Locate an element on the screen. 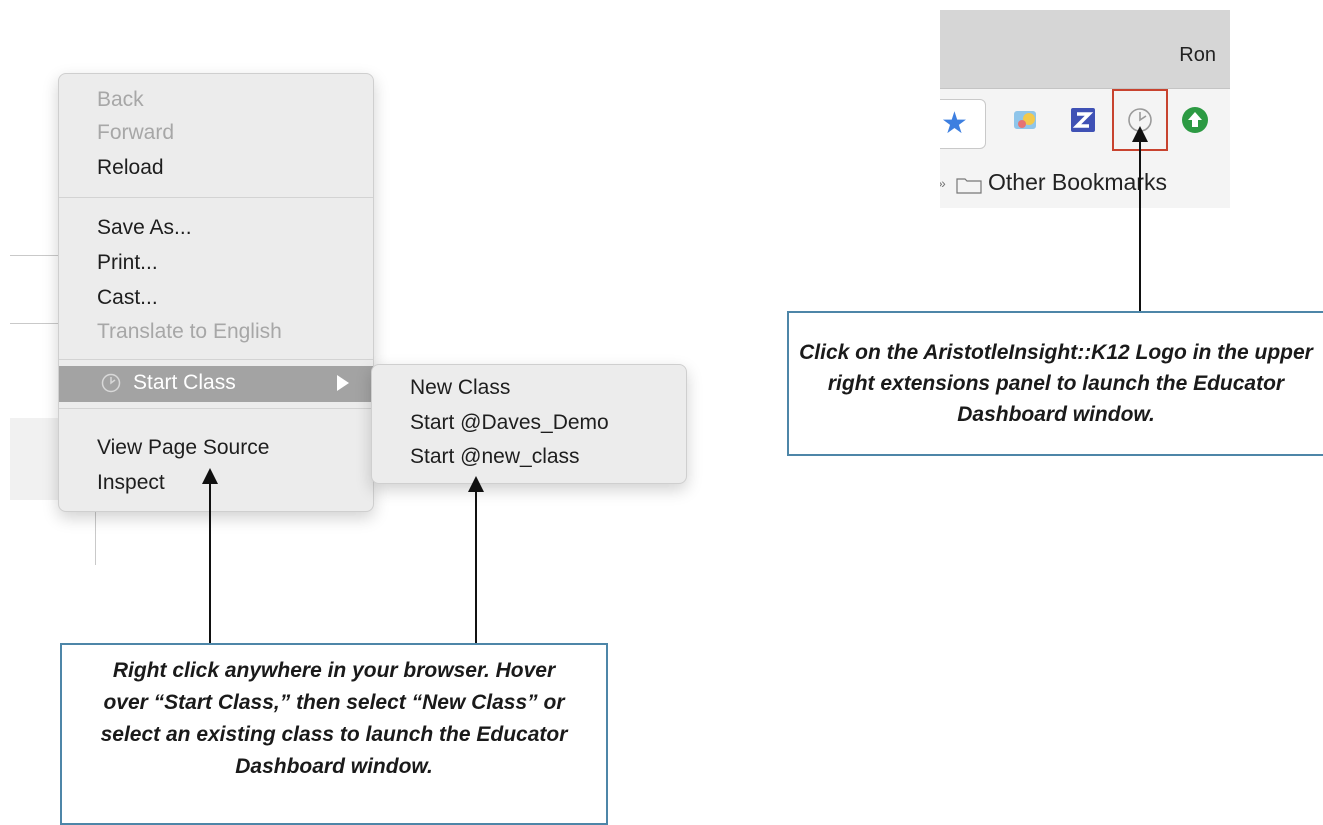 This screenshot has width=1323, height=825. browser-toolbar-crop: Ron ★ » Other Bookmarks is located at coordinates (1085, 109).